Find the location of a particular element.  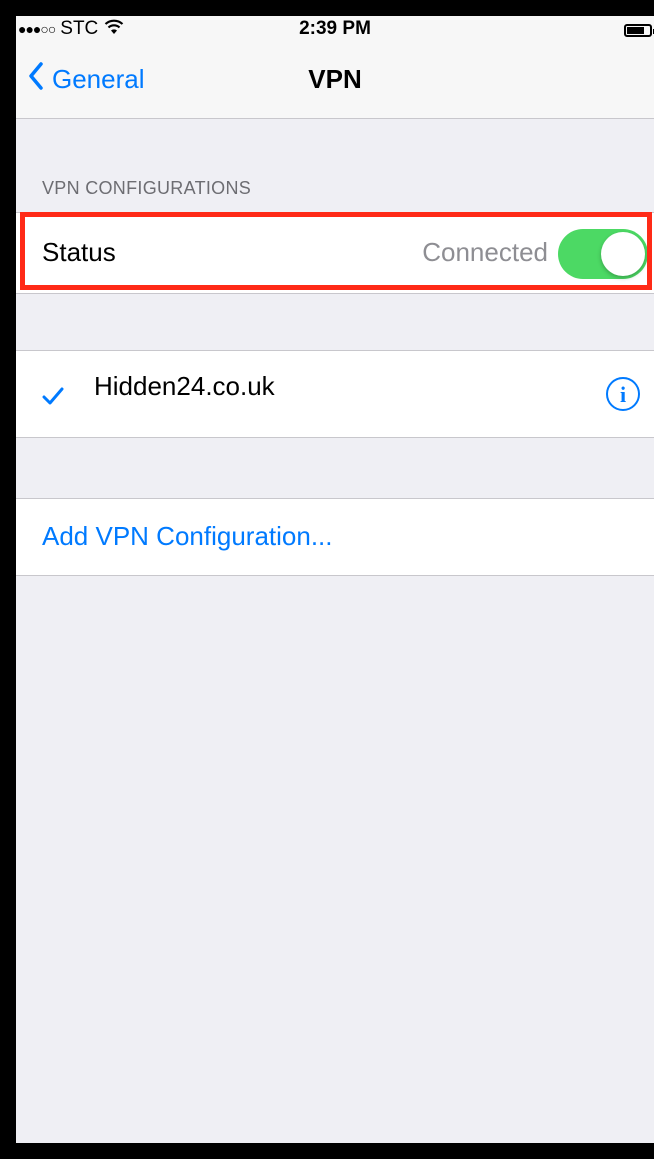

status-row: Status Connected is located at coordinates (335, 253).